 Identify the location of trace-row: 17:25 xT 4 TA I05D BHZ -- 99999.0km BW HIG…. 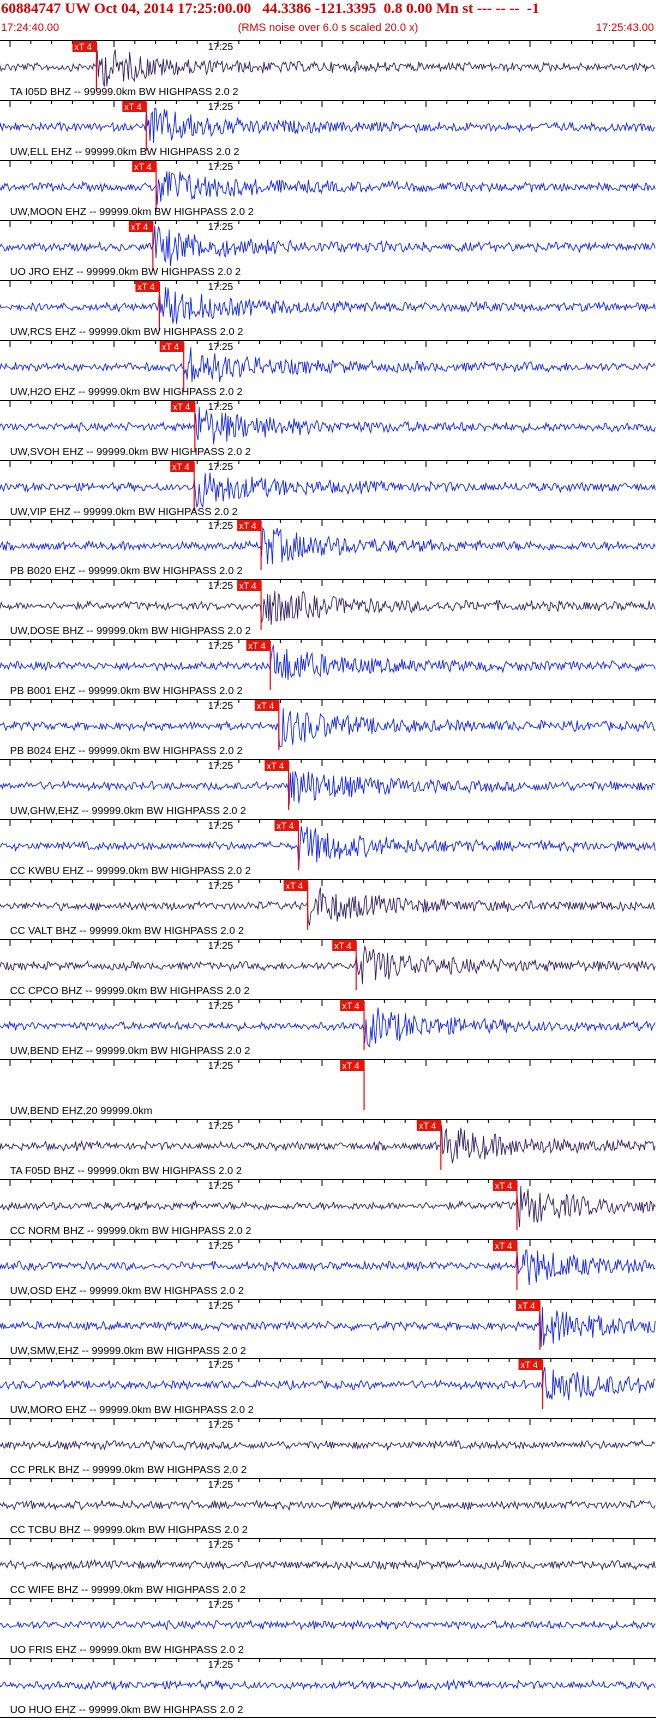
(328, 69).